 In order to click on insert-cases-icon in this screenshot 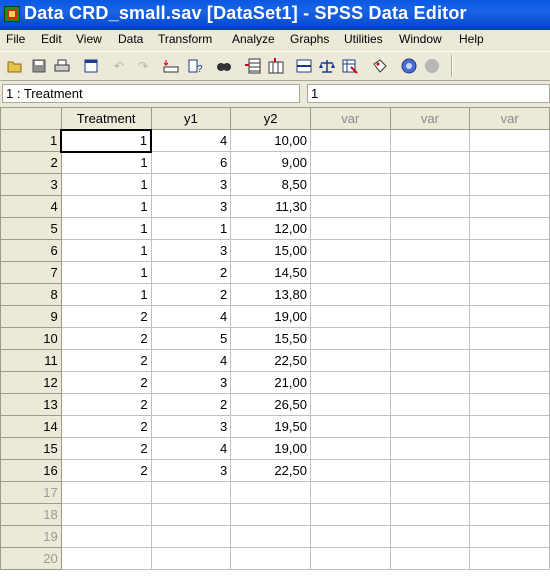, I will do `click(253, 66)`.